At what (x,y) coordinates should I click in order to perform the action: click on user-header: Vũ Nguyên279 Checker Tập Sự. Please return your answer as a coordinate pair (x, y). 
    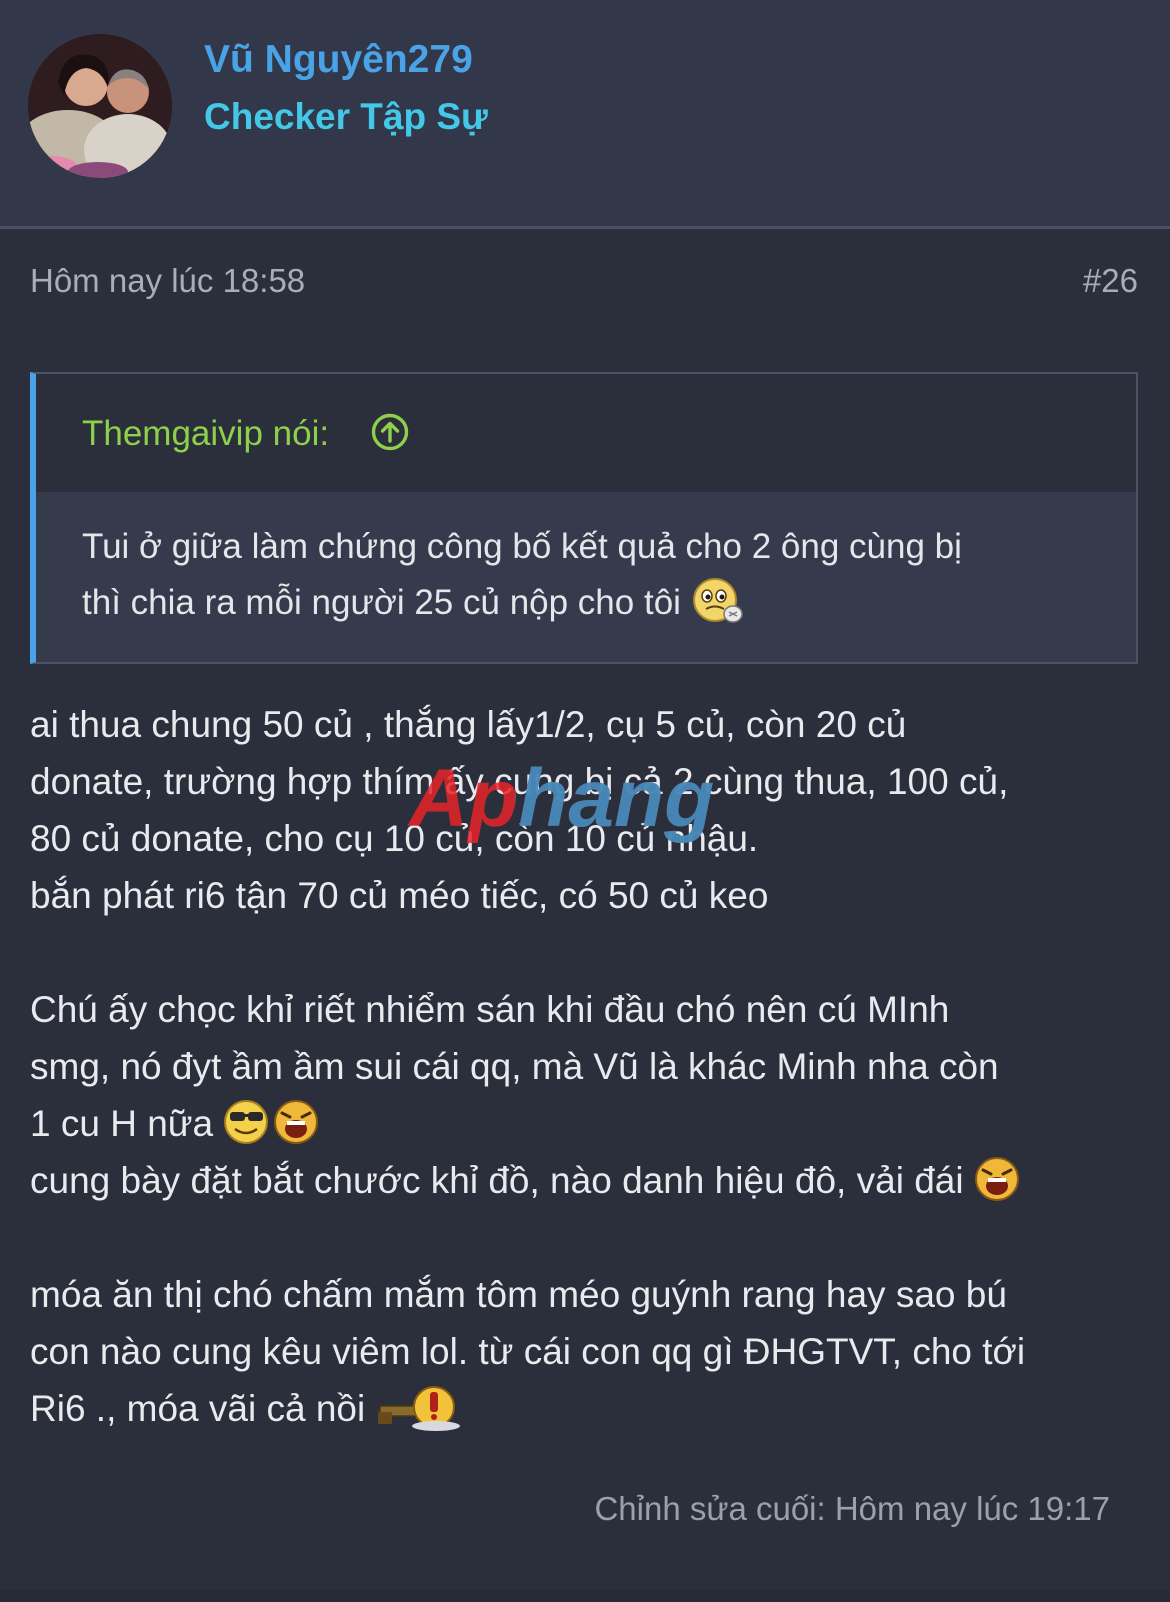
    Looking at the image, I should click on (585, 114).